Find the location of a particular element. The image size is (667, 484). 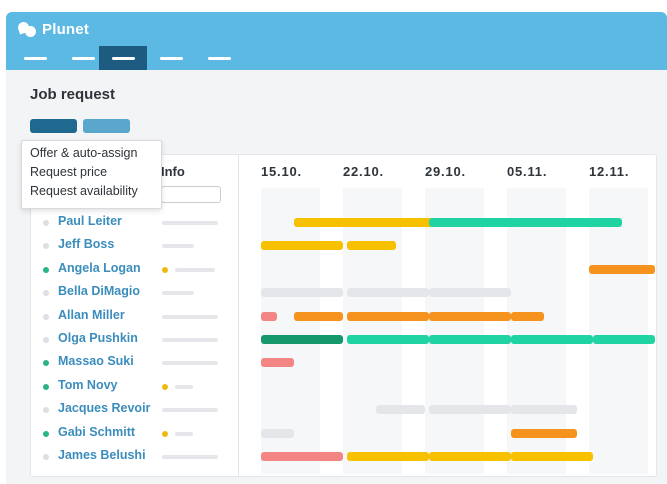

resource-name: Angela Logan is located at coordinates (99, 268).